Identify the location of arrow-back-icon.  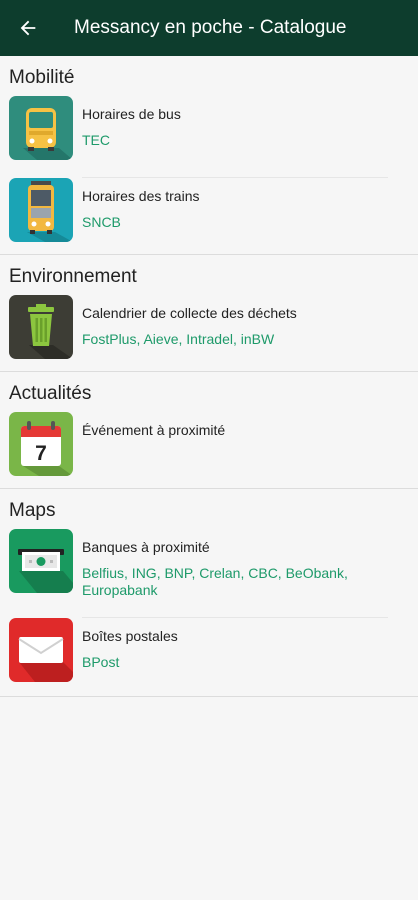
(28, 28).